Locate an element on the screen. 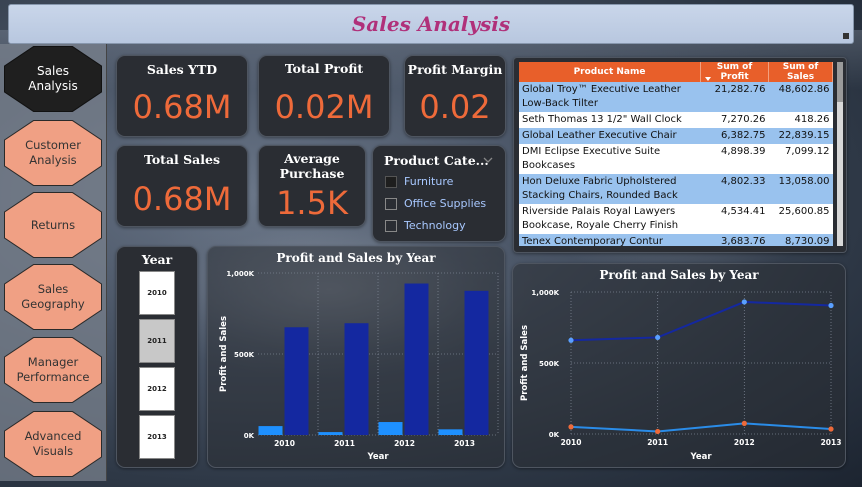 The height and width of the screenshot is (487, 862). slicer-option-office-supplies: Office Supplies is located at coordinates (435, 203).